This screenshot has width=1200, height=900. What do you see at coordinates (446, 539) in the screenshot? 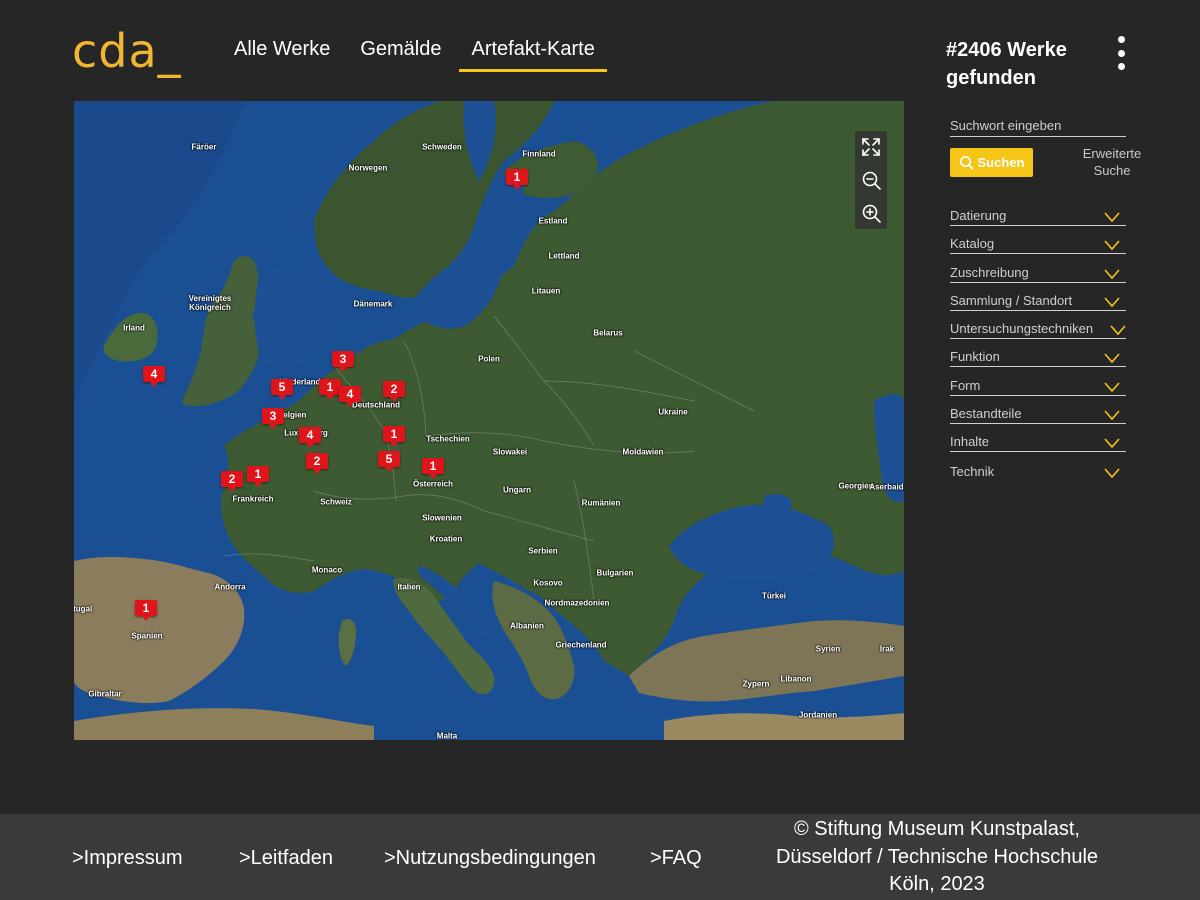
I see `map-label: Kroatien` at bounding box center [446, 539].